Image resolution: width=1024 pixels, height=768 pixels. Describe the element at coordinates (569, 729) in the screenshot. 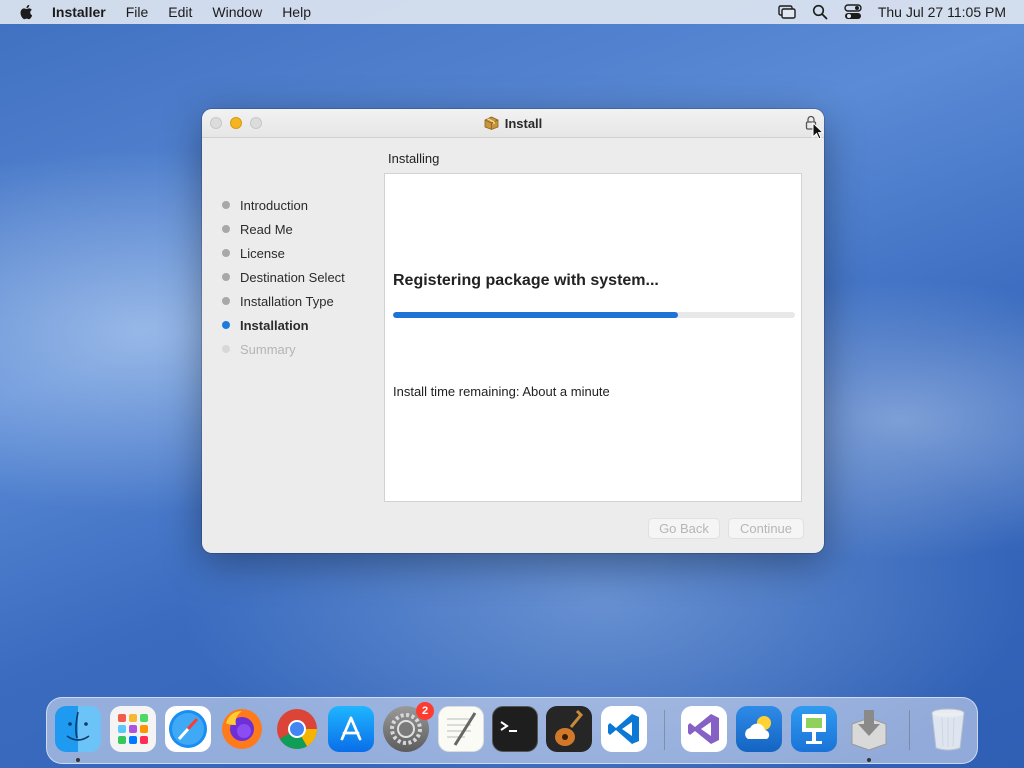

I see `garageband-icon` at that location.